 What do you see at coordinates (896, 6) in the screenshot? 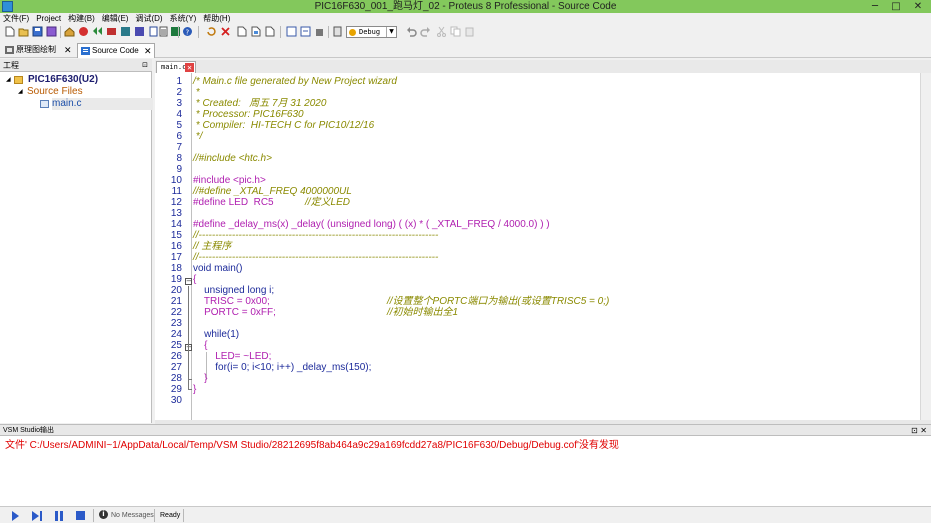
I see `maximize-button: □` at bounding box center [896, 6].